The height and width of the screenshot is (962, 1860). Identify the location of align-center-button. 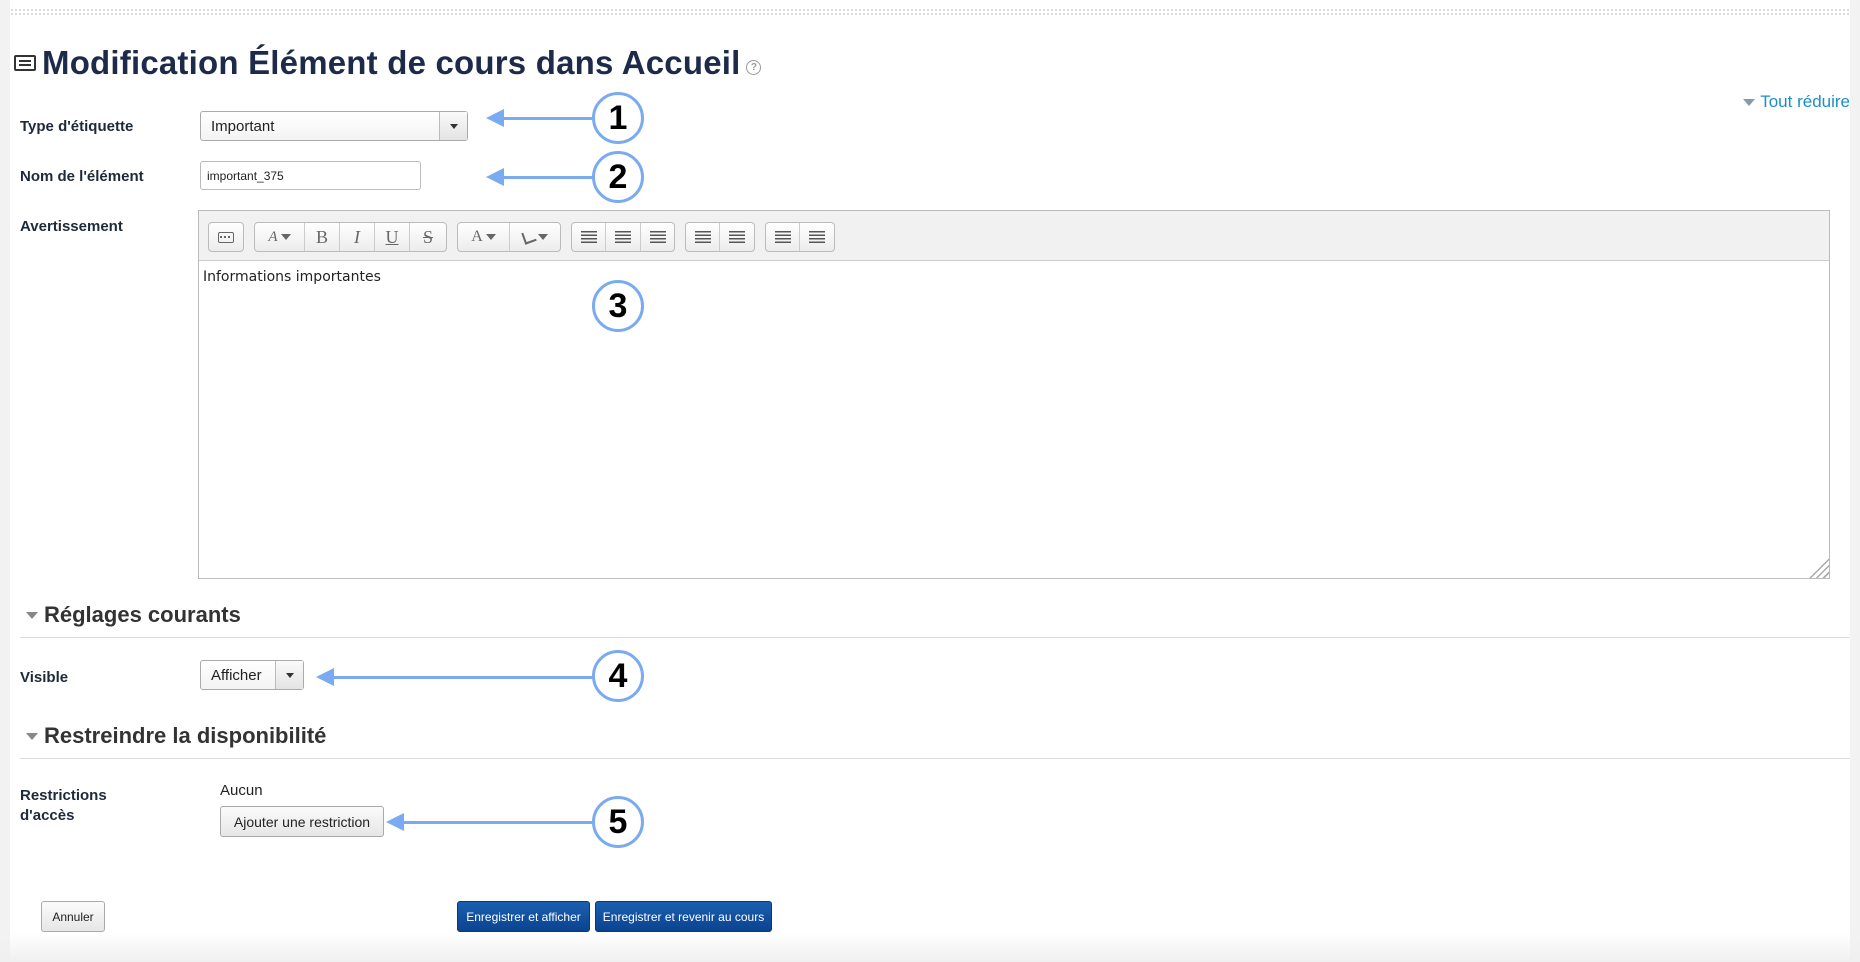
(623, 237).